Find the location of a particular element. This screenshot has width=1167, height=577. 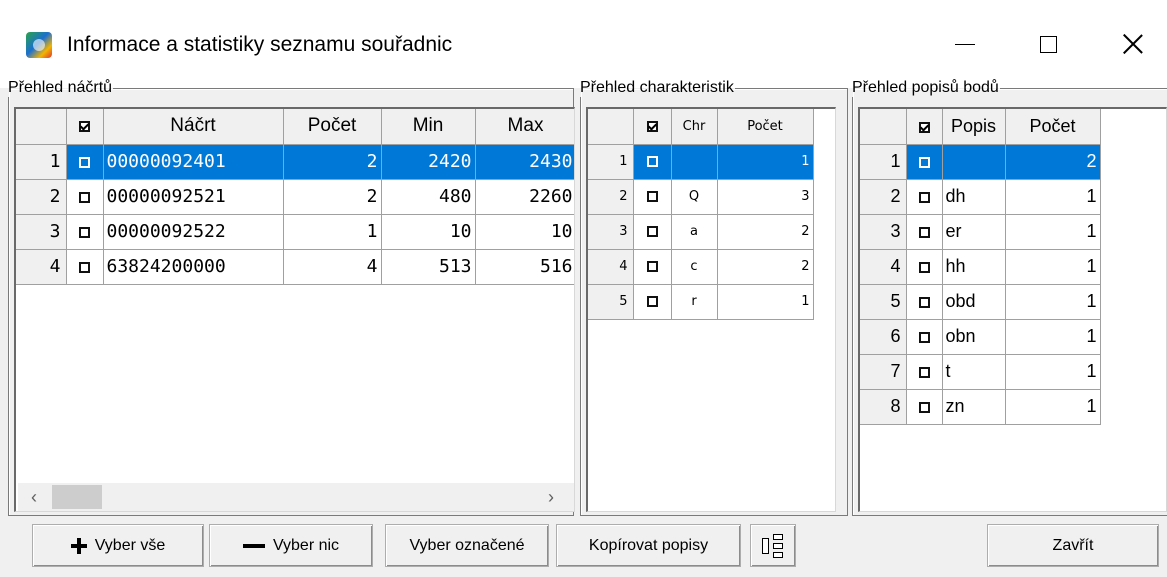

max-cell: 2430 is located at coordinates (524, 162).